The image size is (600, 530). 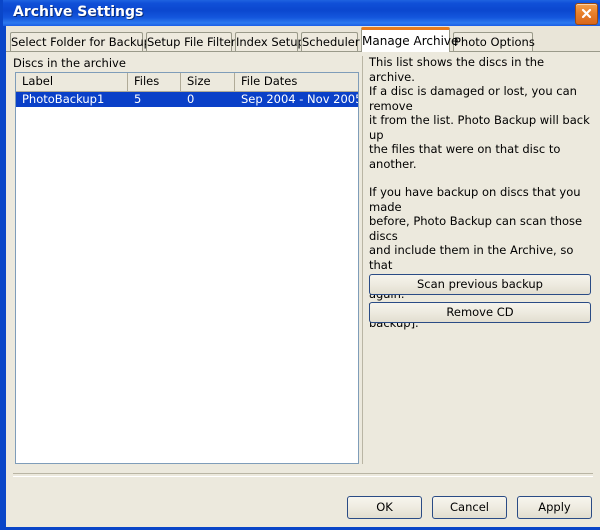 I want to click on cell-file-dates: Sep 2004 - Nov 2005, so click(x=299, y=99).